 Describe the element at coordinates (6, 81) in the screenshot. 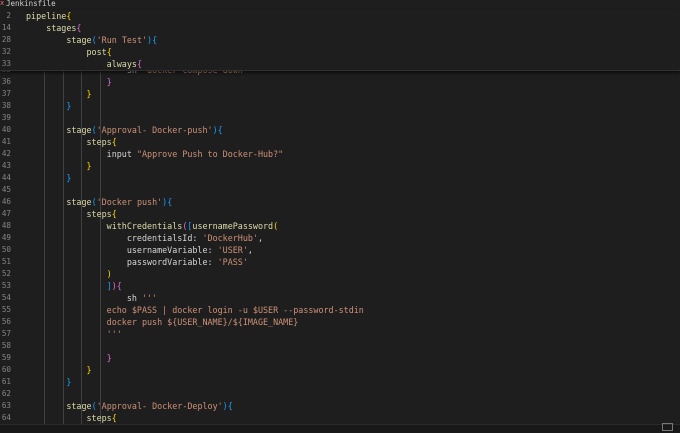

I see `line-number: 36` at that location.